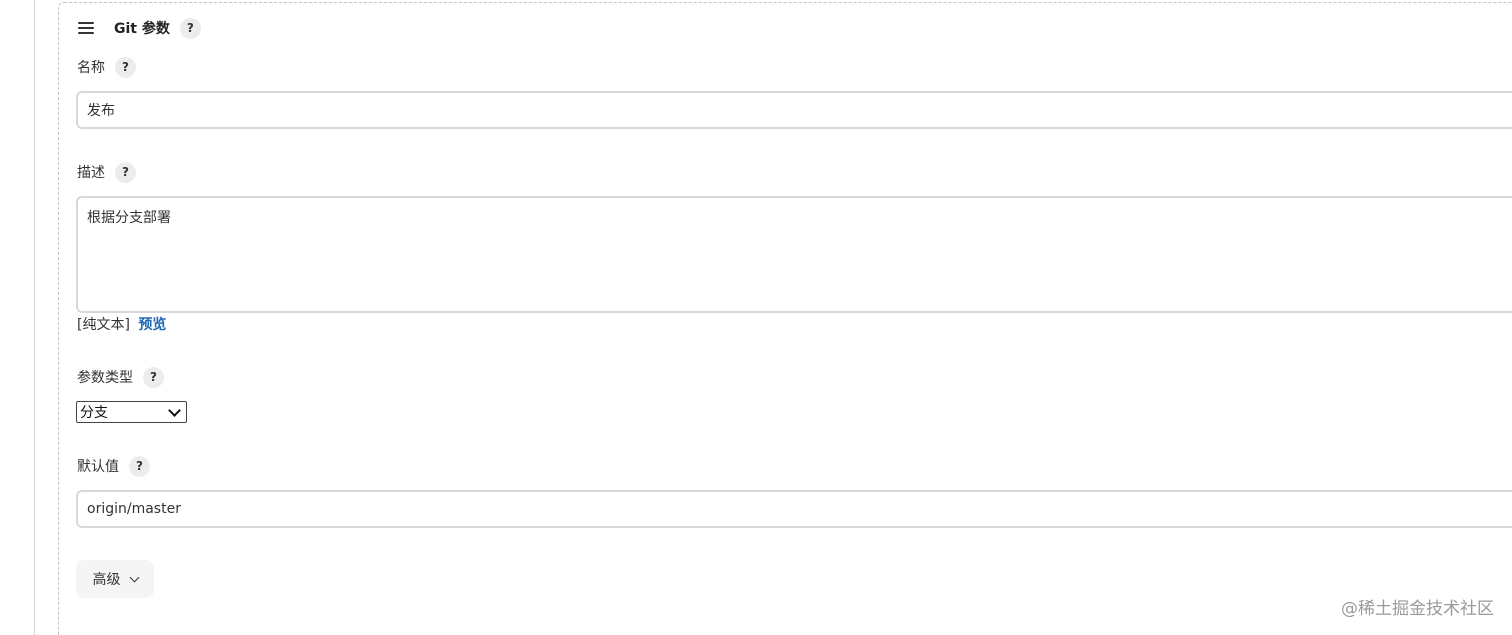 The width and height of the screenshot is (1512, 635). What do you see at coordinates (131, 412) in the screenshot?
I see `param-type-select: 分支` at bounding box center [131, 412].